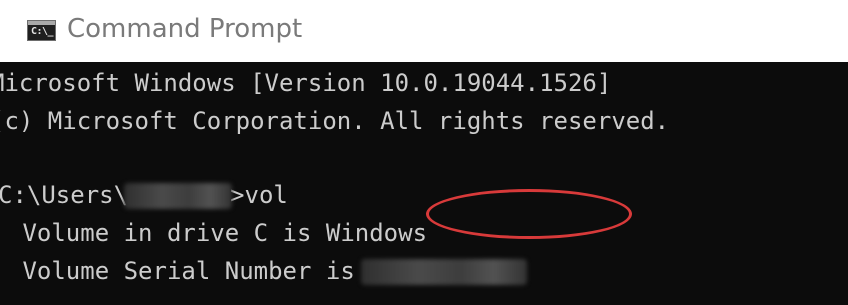  Describe the element at coordinates (529, 214) in the screenshot. I see `serial-highlight-circle` at that location.